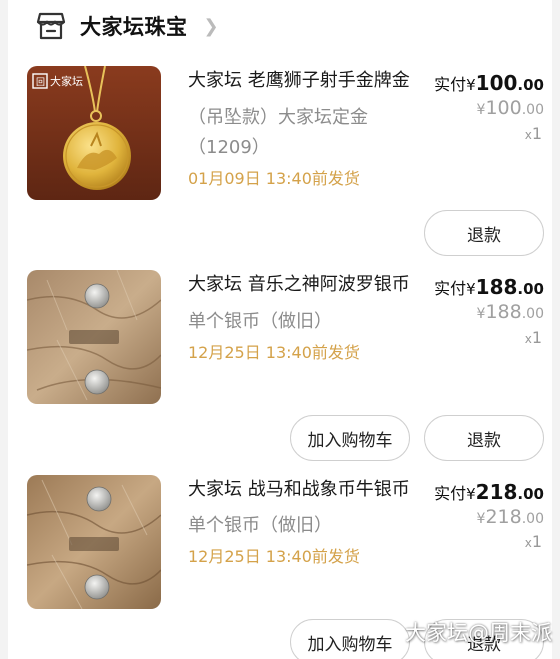  I want to click on thumbnail-logo-text: 大家坛, so click(66, 81).